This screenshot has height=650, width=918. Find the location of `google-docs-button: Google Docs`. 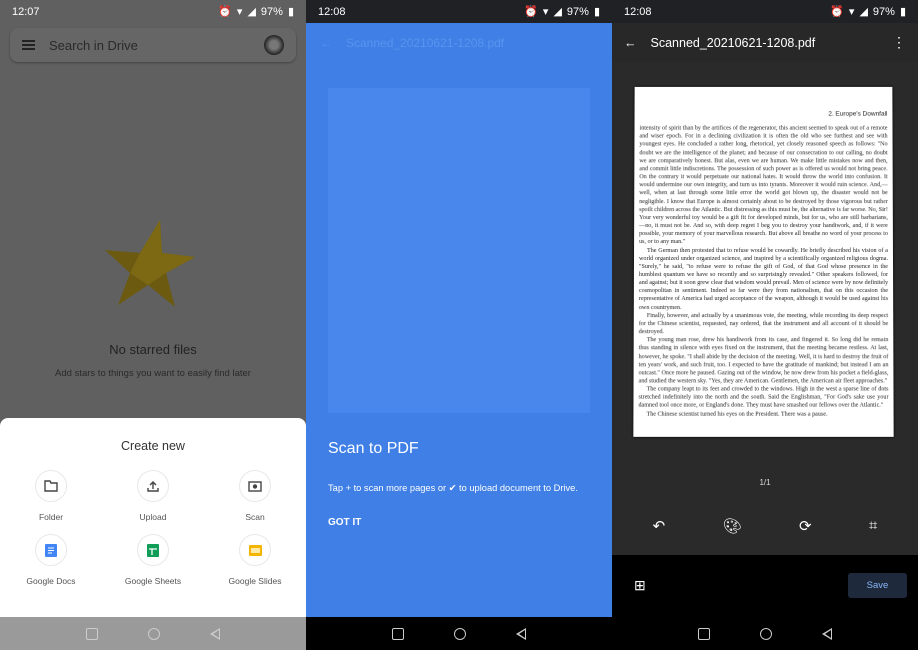

google-docs-button: Google Docs is located at coordinates (51, 560).